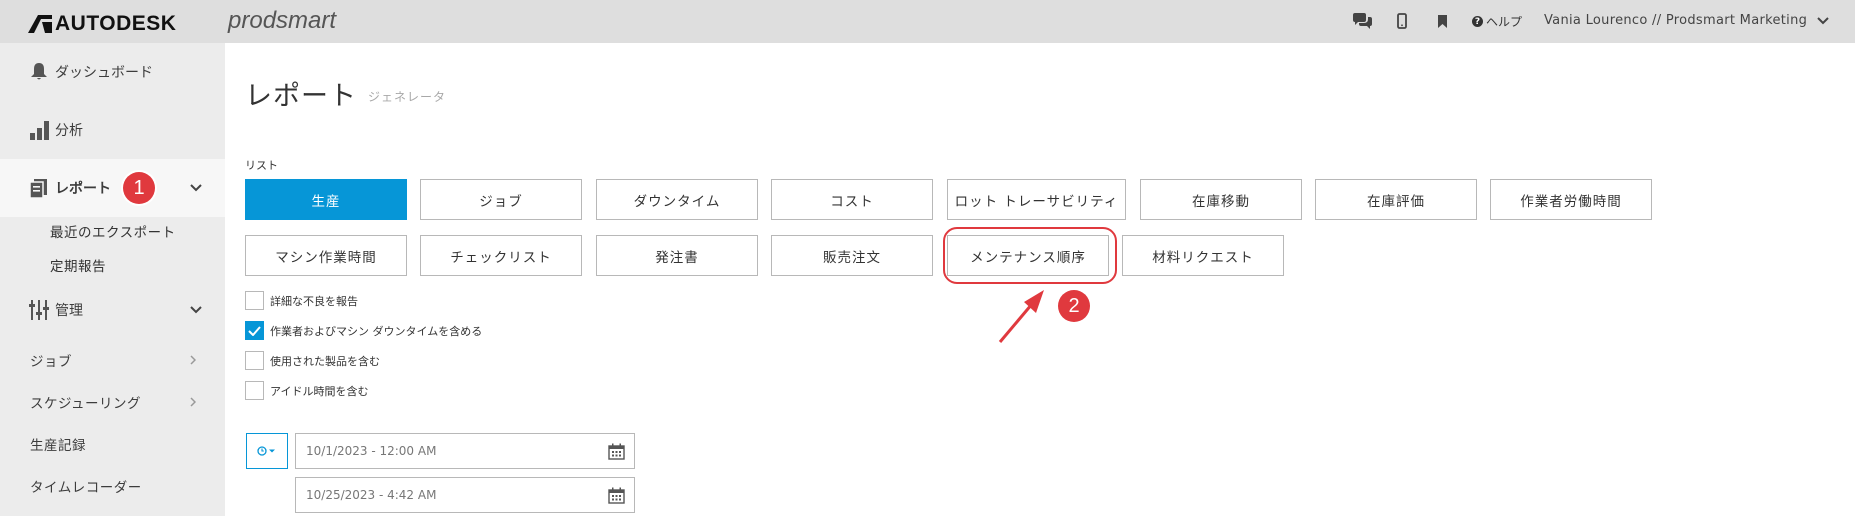  Describe the element at coordinates (1036, 199) in the screenshot. I see `report-button-lot-traceability: ロット トレーサビリティ` at that location.